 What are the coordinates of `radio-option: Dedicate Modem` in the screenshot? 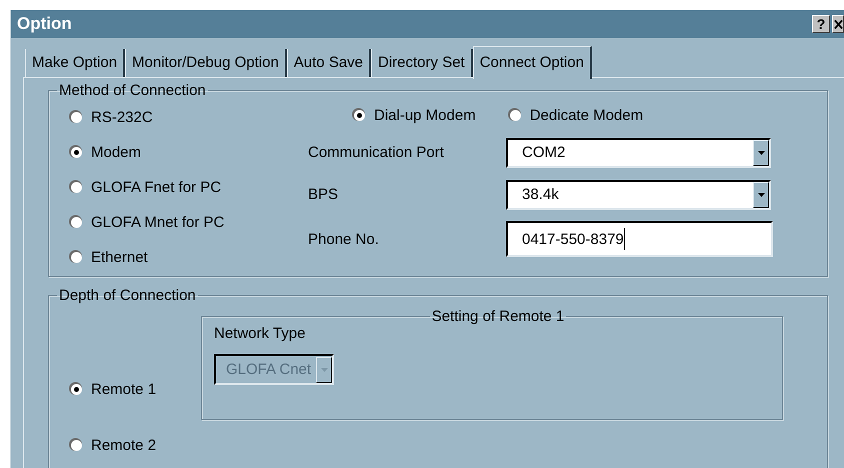 It's located at (577, 115).